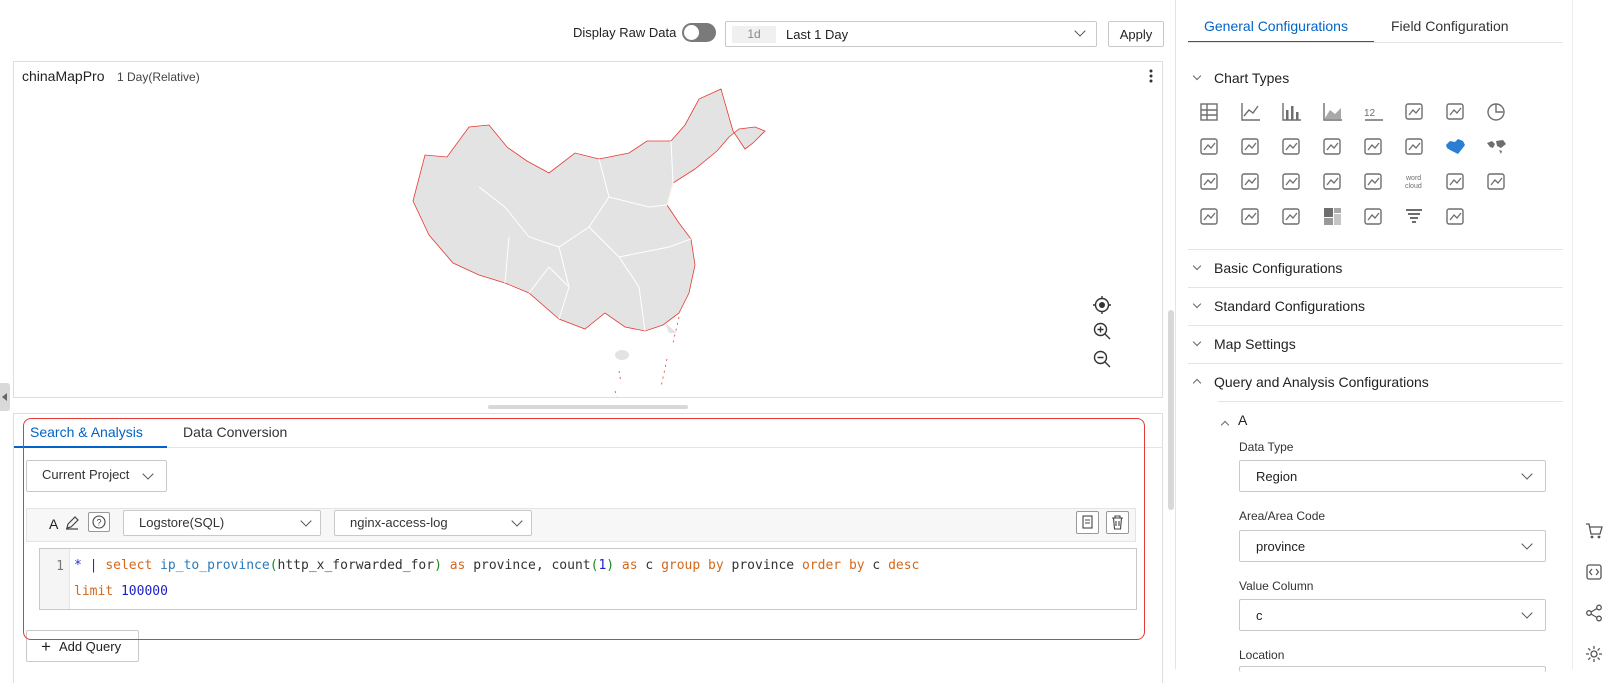 This screenshot has width=1615, height=683. I want to click on image-chart-icon, so click(1210, 182).